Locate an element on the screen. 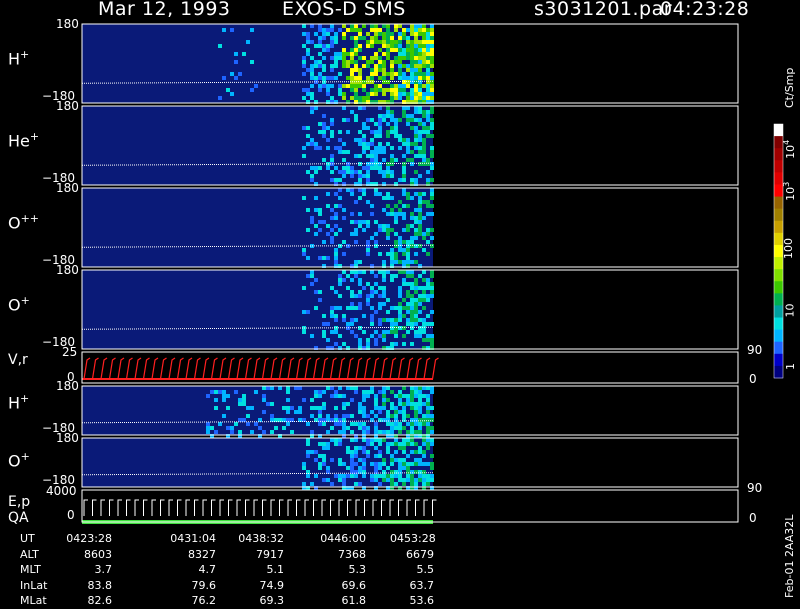  ephemeris-value: 0423:28 is located at coordinates (89, 538).